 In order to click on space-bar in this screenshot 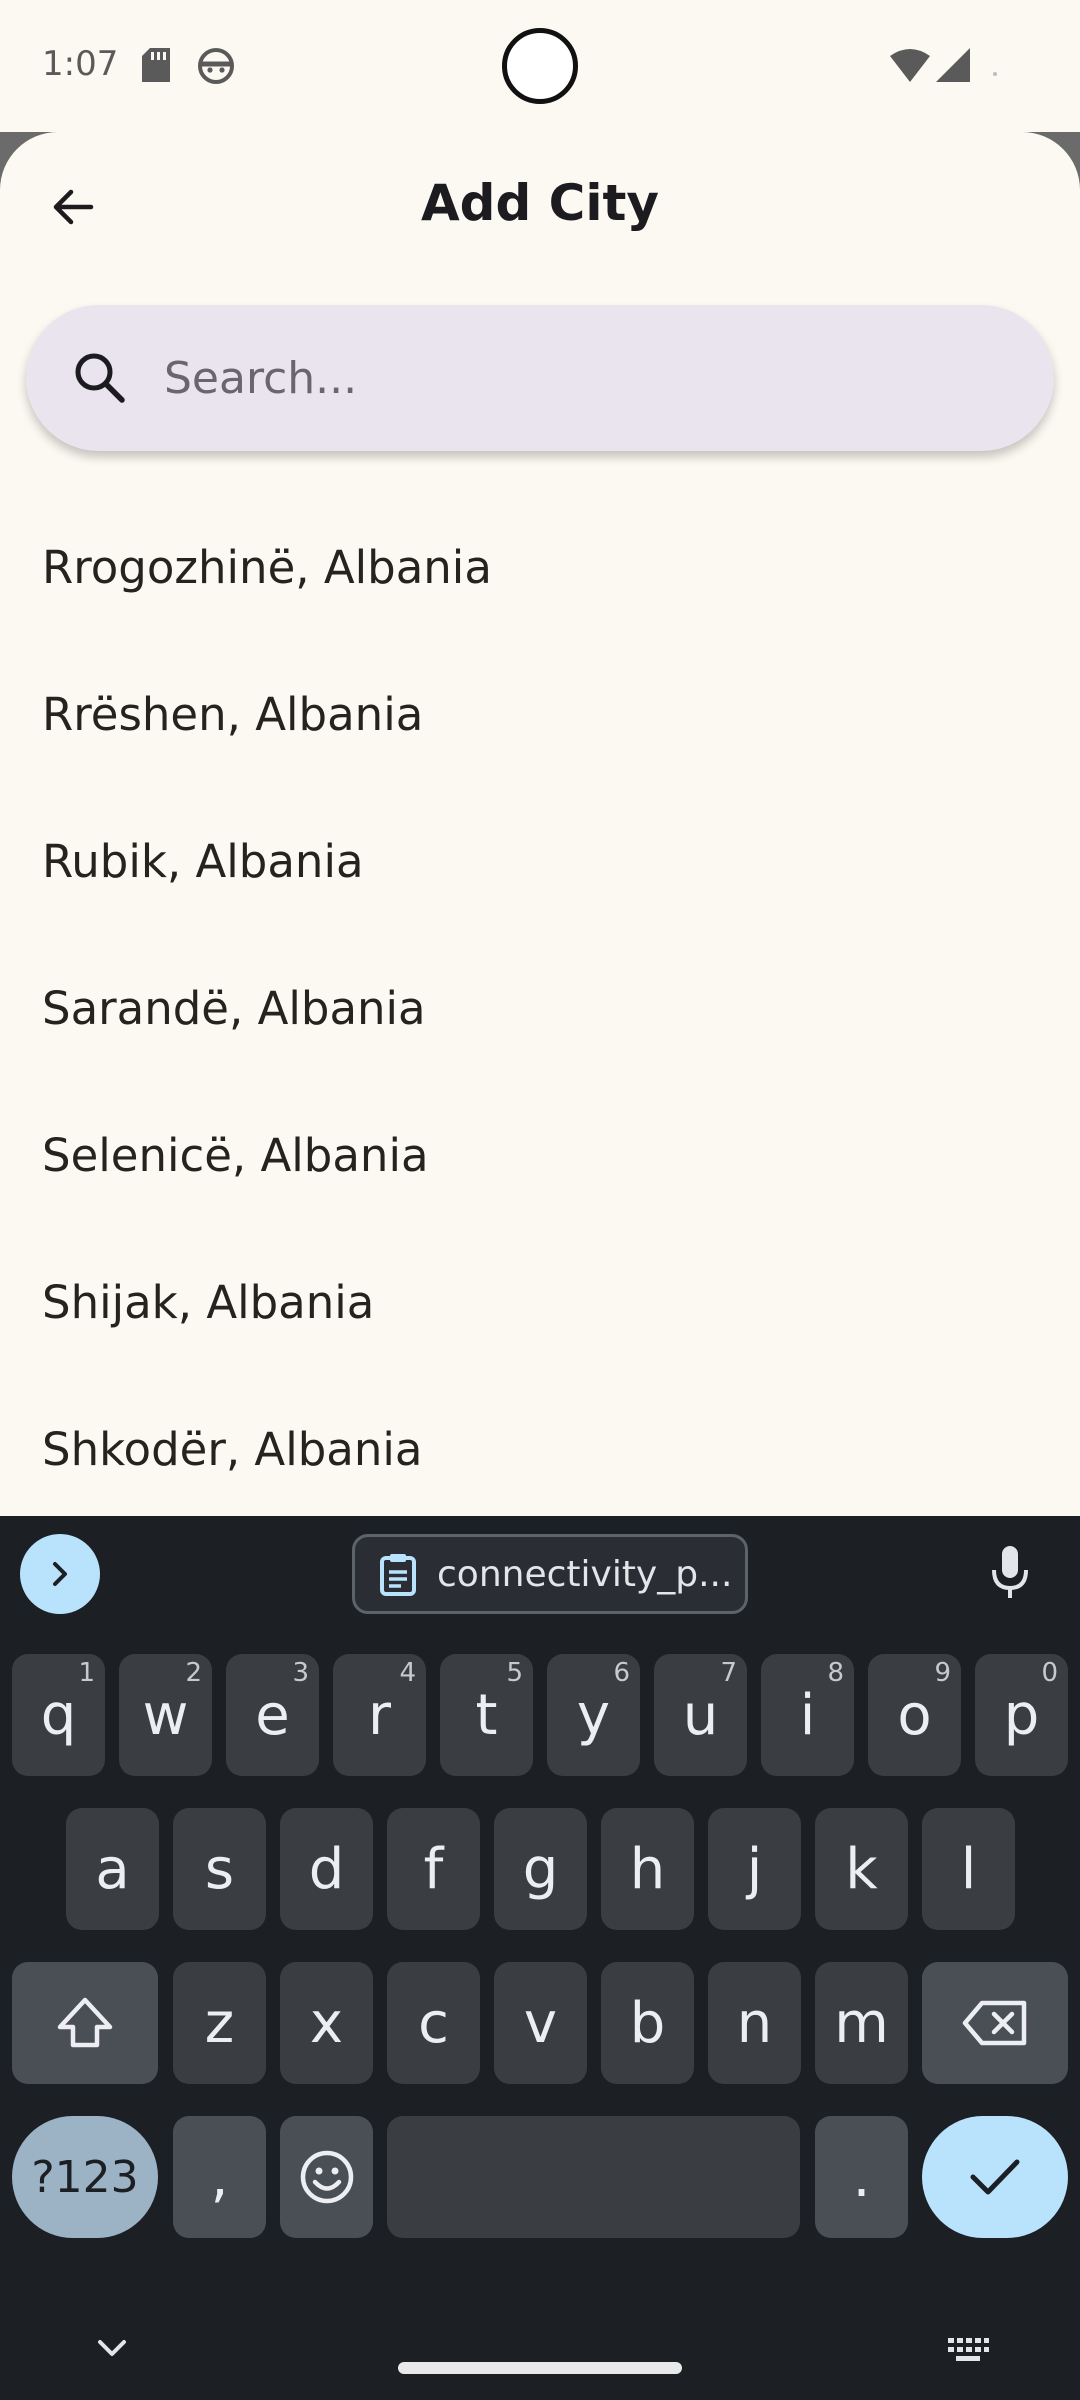, I will do `click(593, 2177)`.